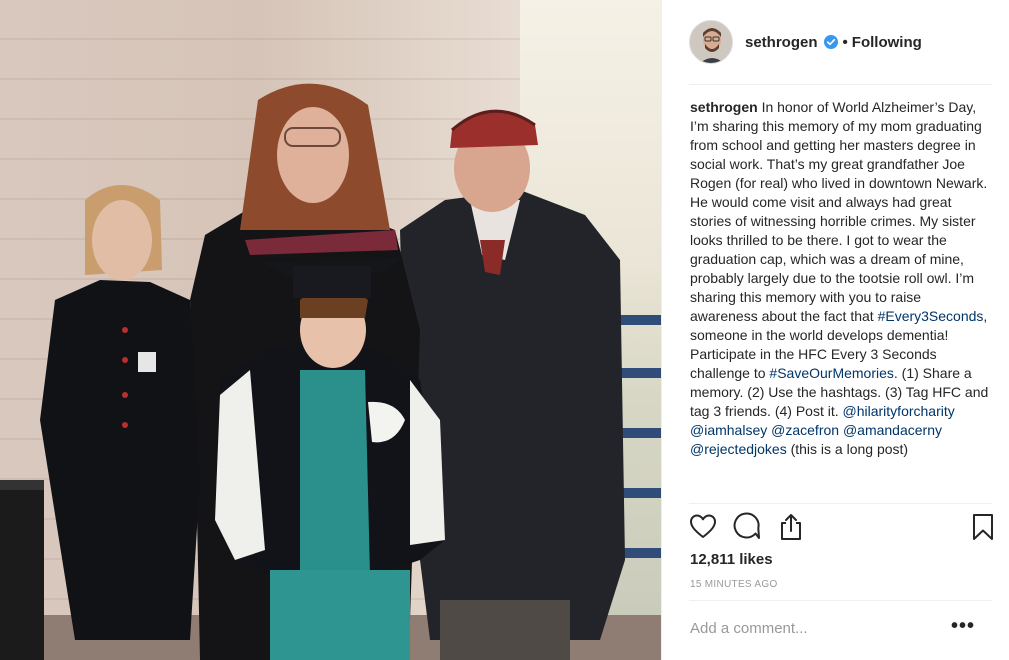  What do you see at coordinates (738, 449) in the screenshot?
I see `caption-link: @rejectedjokes` at bounding box center [738, 449].